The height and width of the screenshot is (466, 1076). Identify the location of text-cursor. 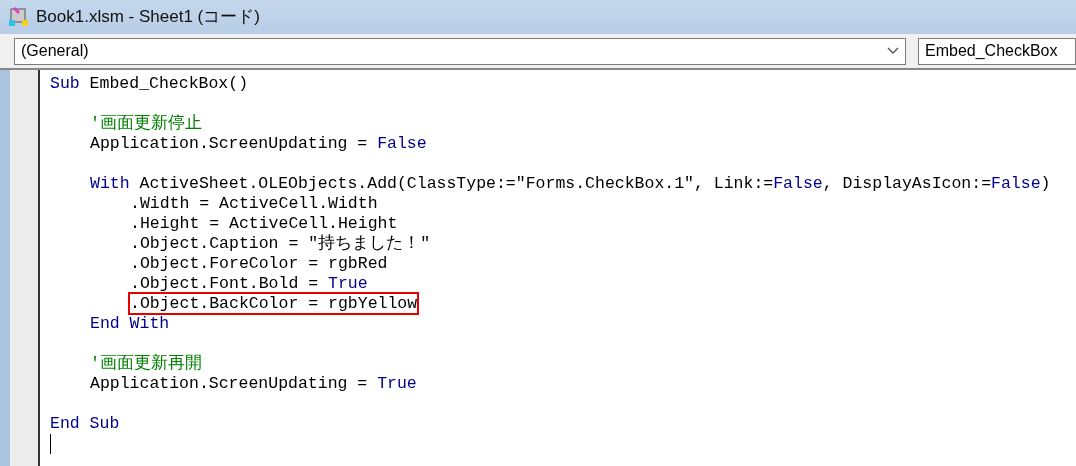
(50, 444).